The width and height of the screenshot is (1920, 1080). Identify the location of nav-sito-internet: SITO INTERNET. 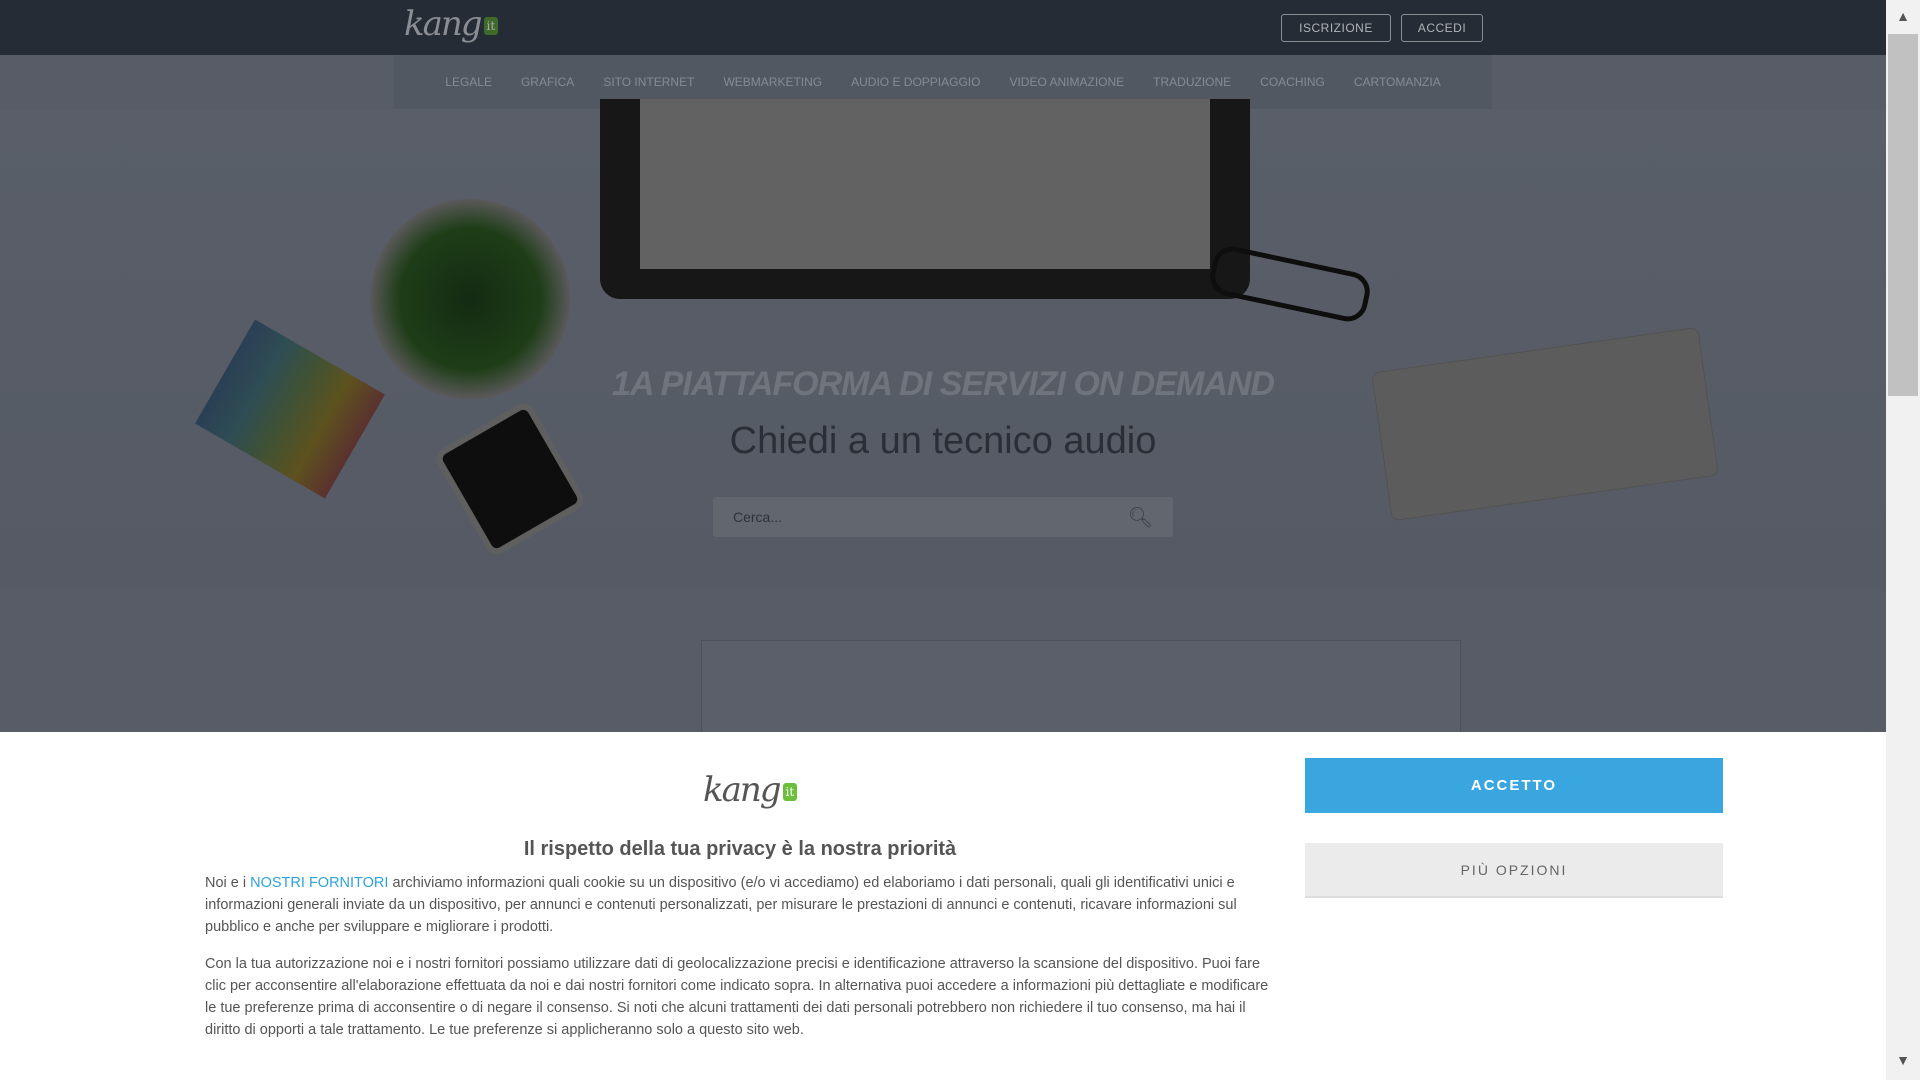
(648, 82).